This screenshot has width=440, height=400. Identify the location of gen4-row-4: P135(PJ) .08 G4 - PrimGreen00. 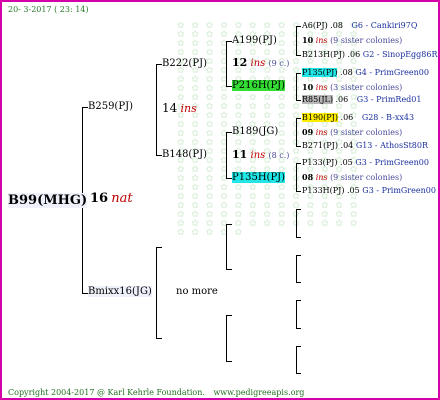
(365, 72).